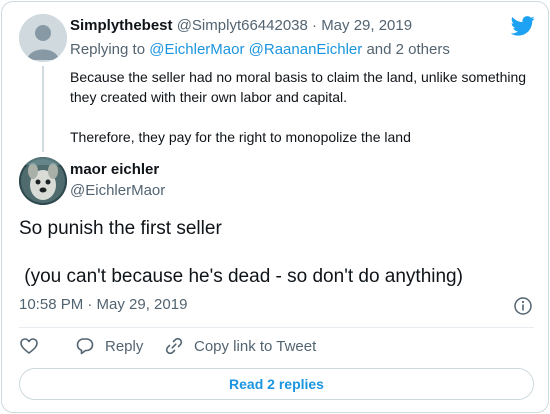  I want to click on copy-link-button: Copy link to Tweet, so click(240, 346).